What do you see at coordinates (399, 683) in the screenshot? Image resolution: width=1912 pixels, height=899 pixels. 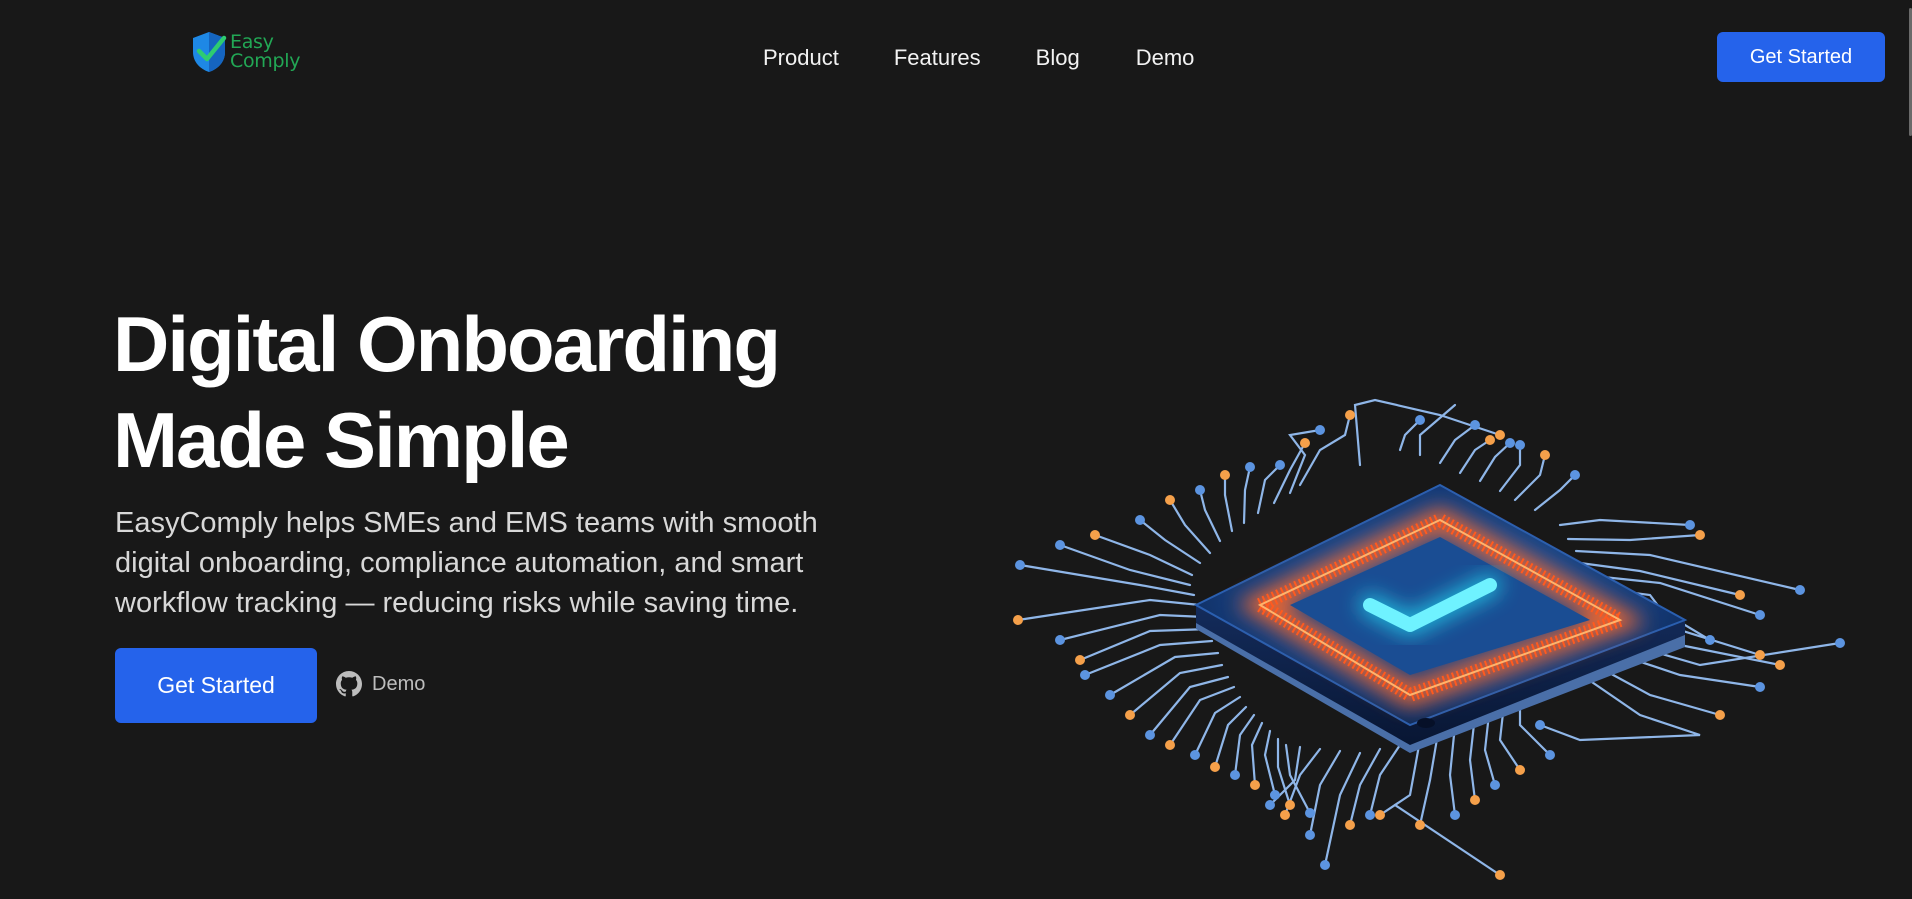 I see `demo-link-label: Demo` at bounding box center [399, 683].